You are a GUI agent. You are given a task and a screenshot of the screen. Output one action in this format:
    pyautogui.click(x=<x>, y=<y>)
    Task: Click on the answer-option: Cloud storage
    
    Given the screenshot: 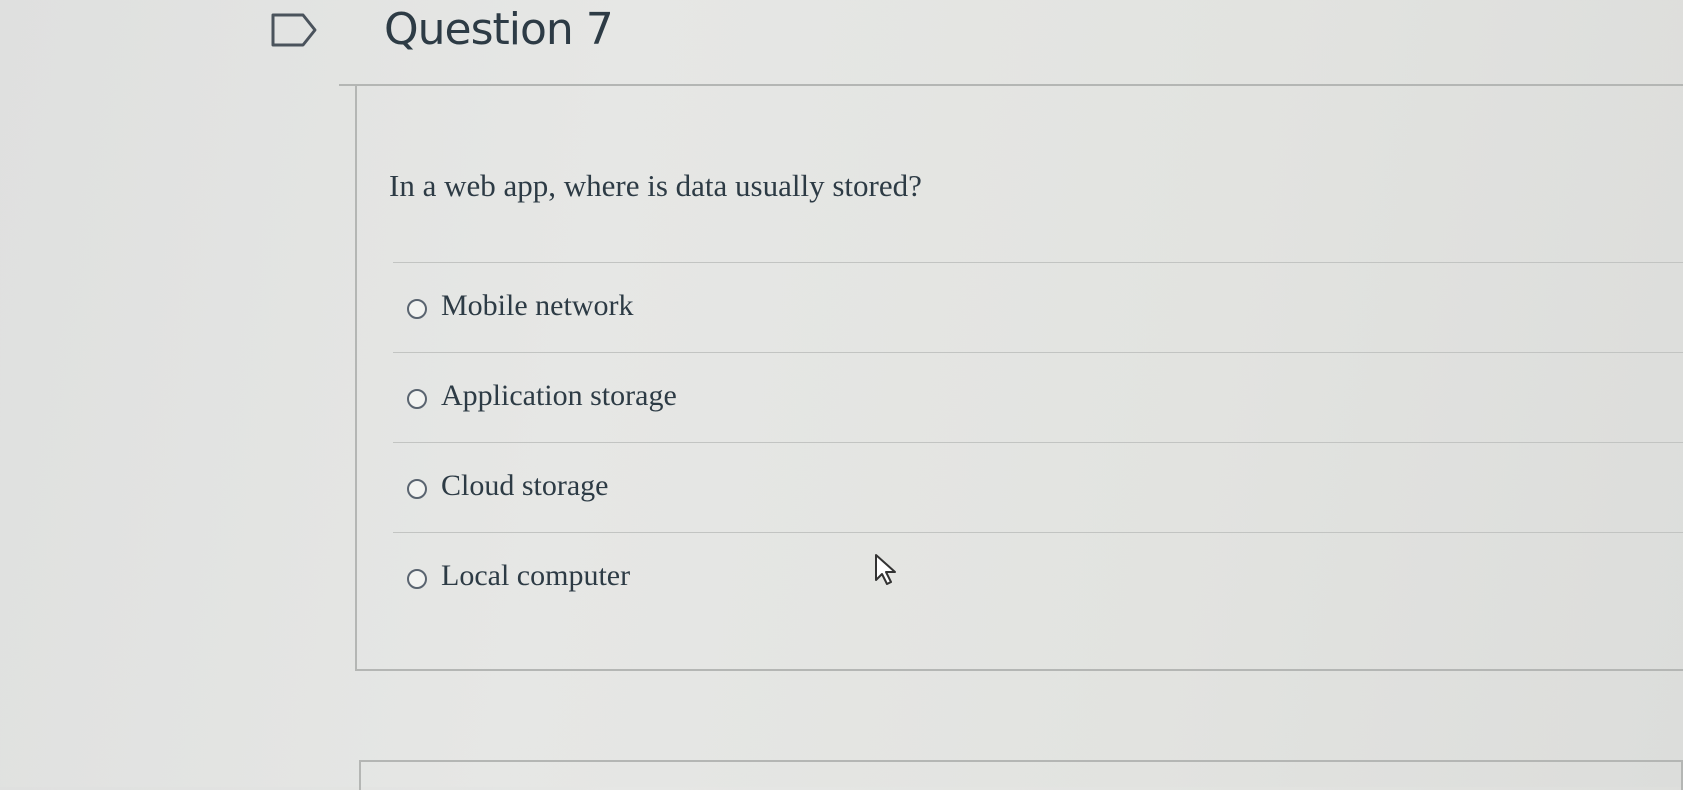 What is the action you would take?
    pyautogui.click(x=1038, y=487)
    